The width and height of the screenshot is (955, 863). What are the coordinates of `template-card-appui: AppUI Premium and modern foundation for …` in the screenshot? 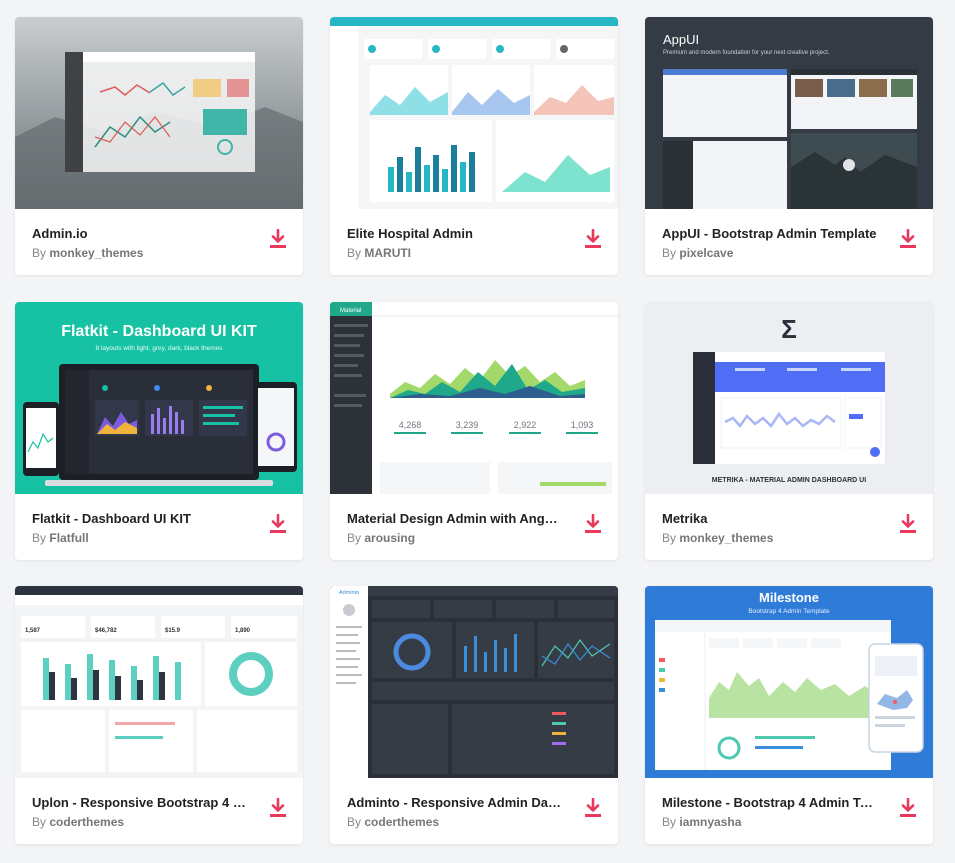 It's located at (789, 146).